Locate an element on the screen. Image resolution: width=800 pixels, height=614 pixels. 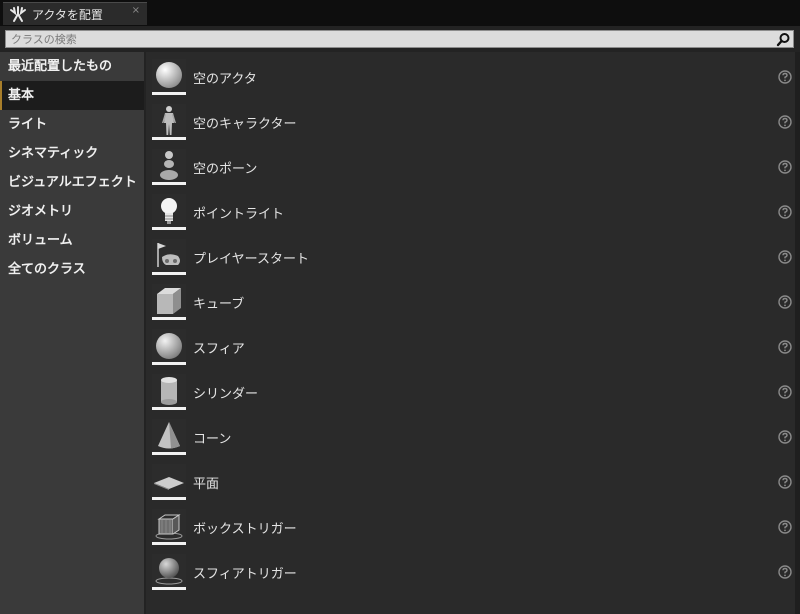
search-input is located at coordinates (388, 39).